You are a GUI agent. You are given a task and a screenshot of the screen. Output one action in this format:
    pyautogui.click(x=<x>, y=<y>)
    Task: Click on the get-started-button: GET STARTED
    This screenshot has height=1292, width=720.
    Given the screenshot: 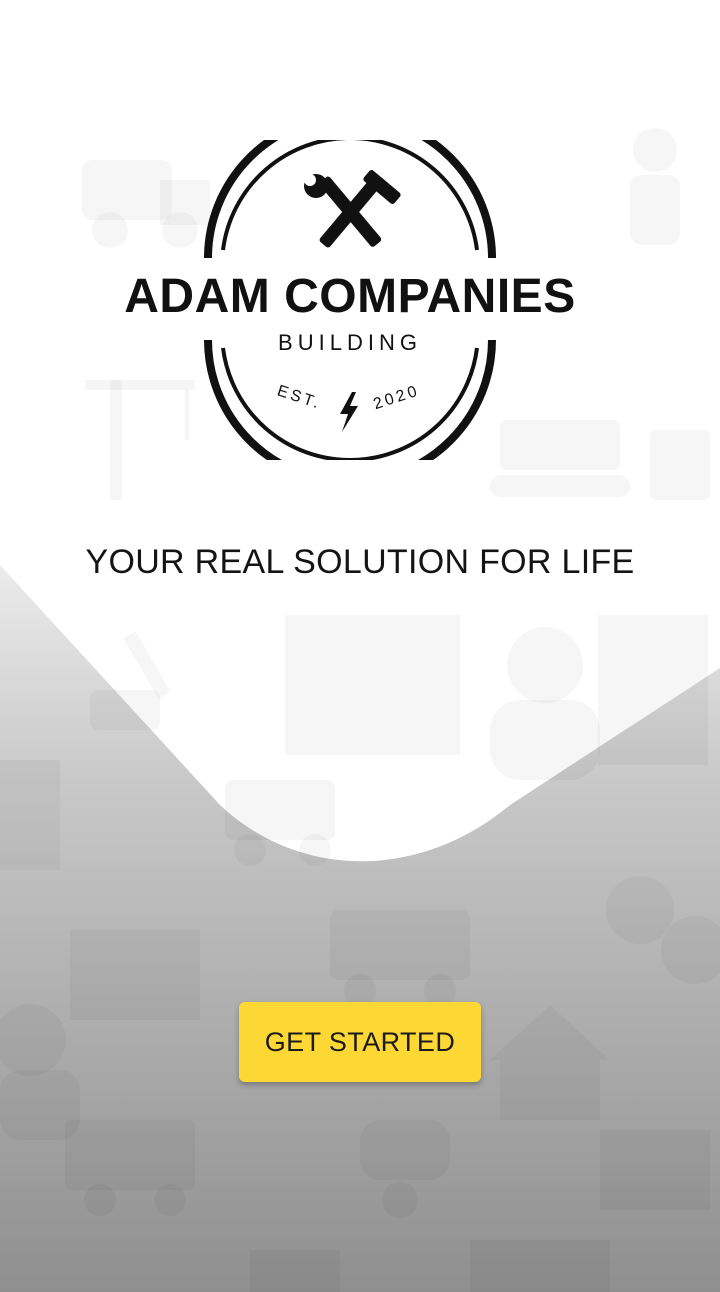 What is the action you would take?
    pyautogui.click(x=360, y=1042)
    